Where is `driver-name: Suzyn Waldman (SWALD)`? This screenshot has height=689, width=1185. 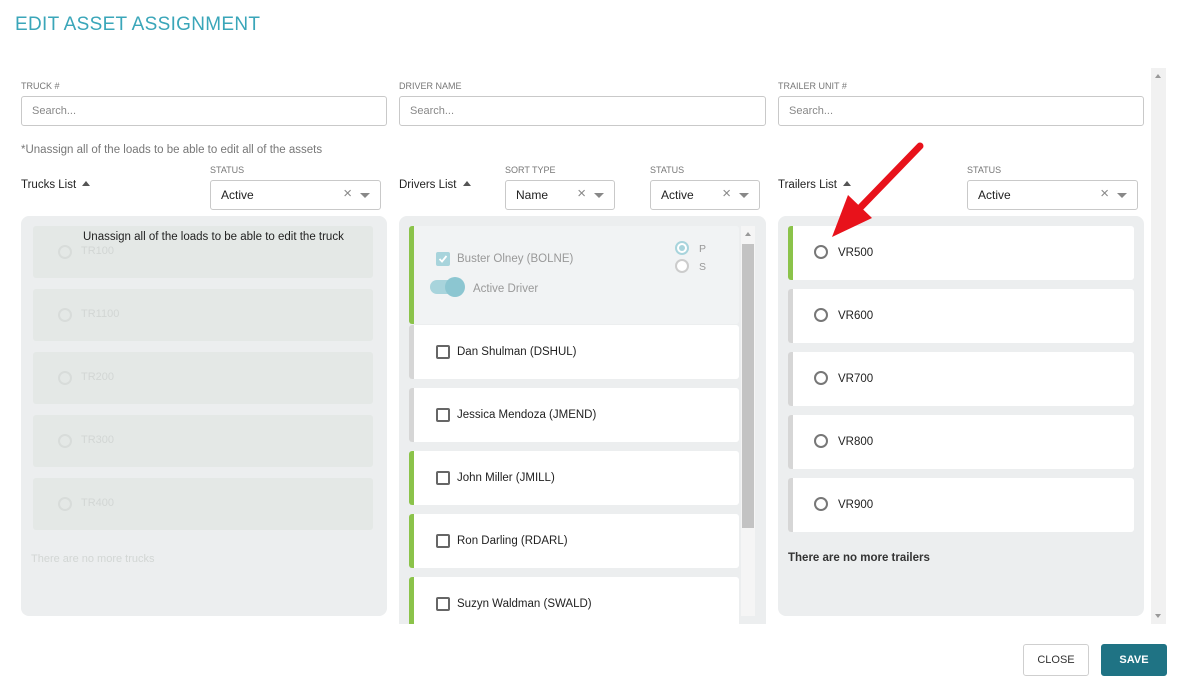
driver-name: Suzyn Waldman (SWALD) is located at coordinates (524, 604).